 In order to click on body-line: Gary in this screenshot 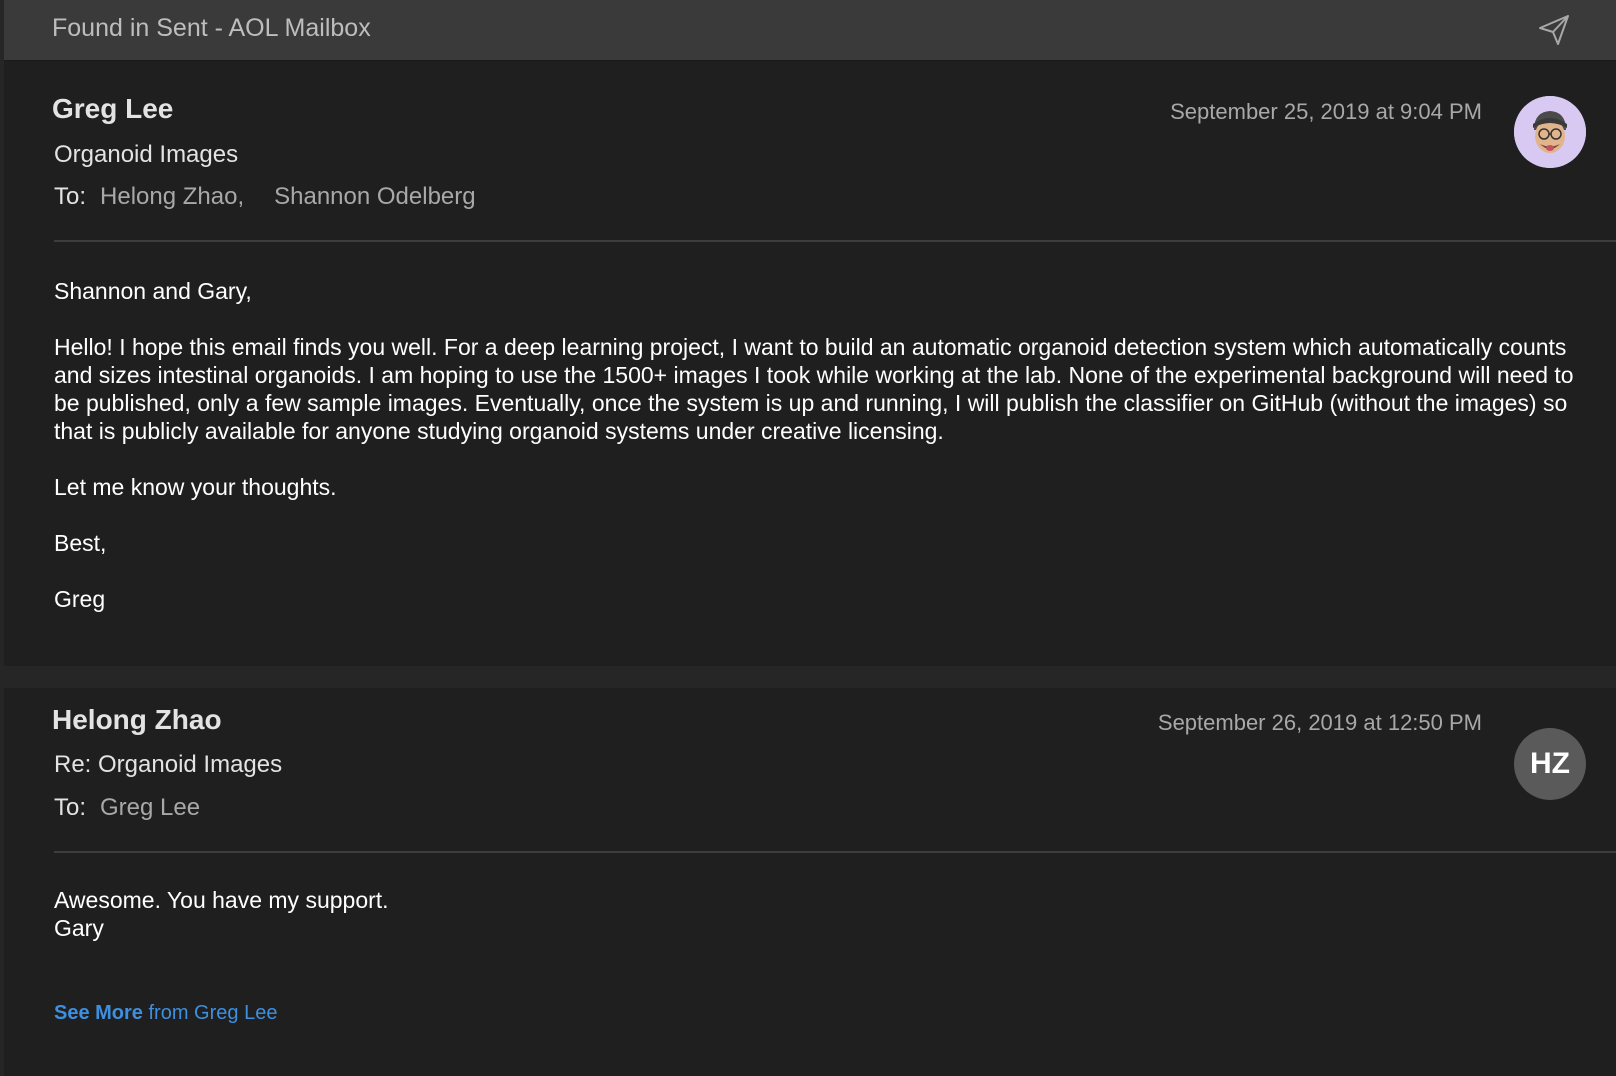, I will do `click(79, 928)`.